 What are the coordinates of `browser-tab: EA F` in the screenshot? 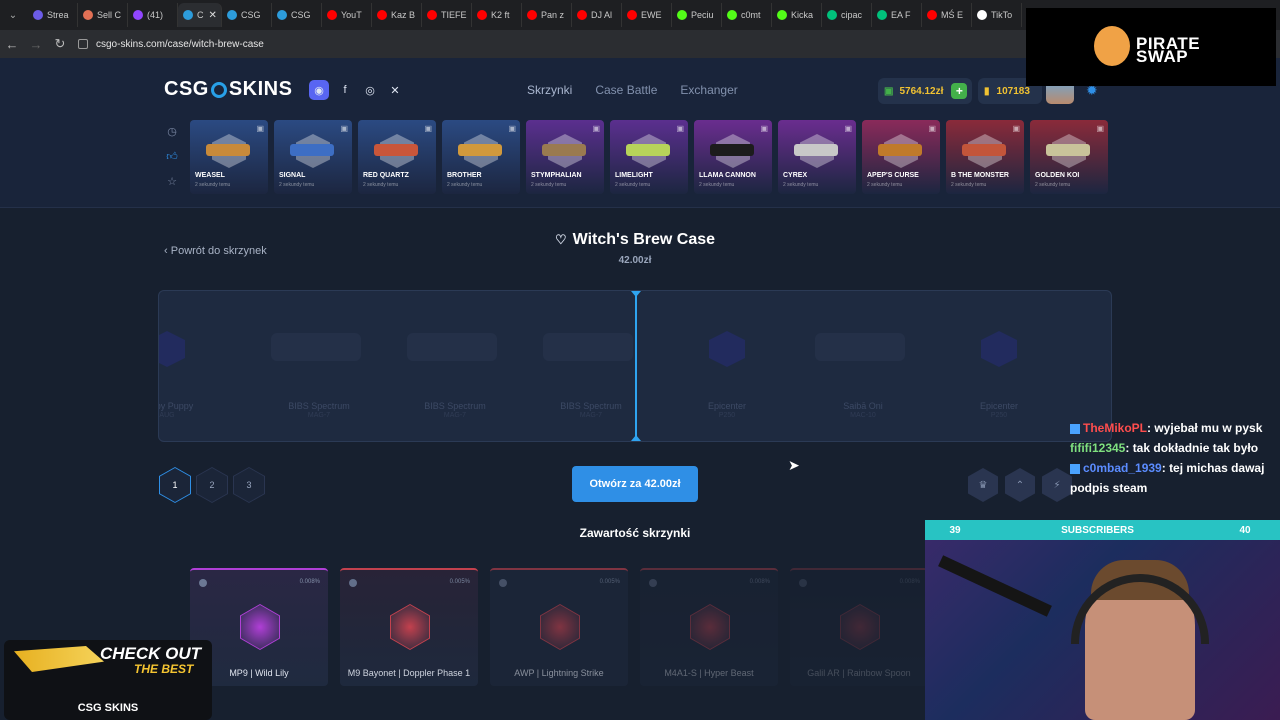 It's located at (897, 15).